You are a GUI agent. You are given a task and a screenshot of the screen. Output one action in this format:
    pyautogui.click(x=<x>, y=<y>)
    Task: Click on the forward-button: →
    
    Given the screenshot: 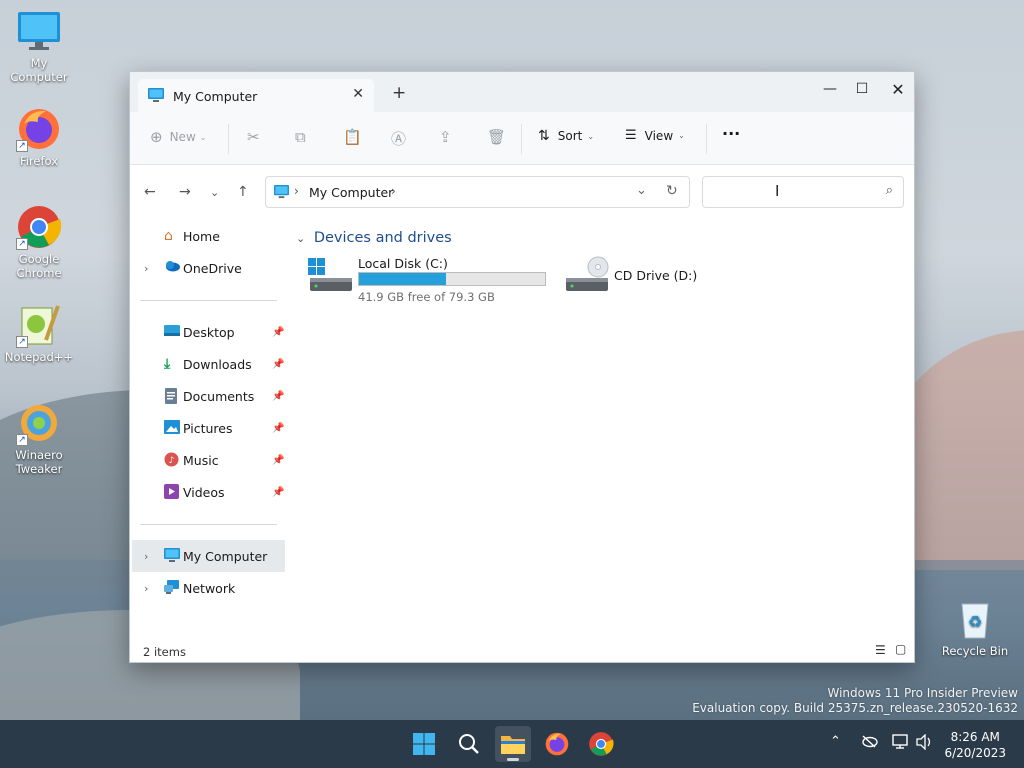 What is the action you would take?
    pyautogui.click(x=185, y=192)
    